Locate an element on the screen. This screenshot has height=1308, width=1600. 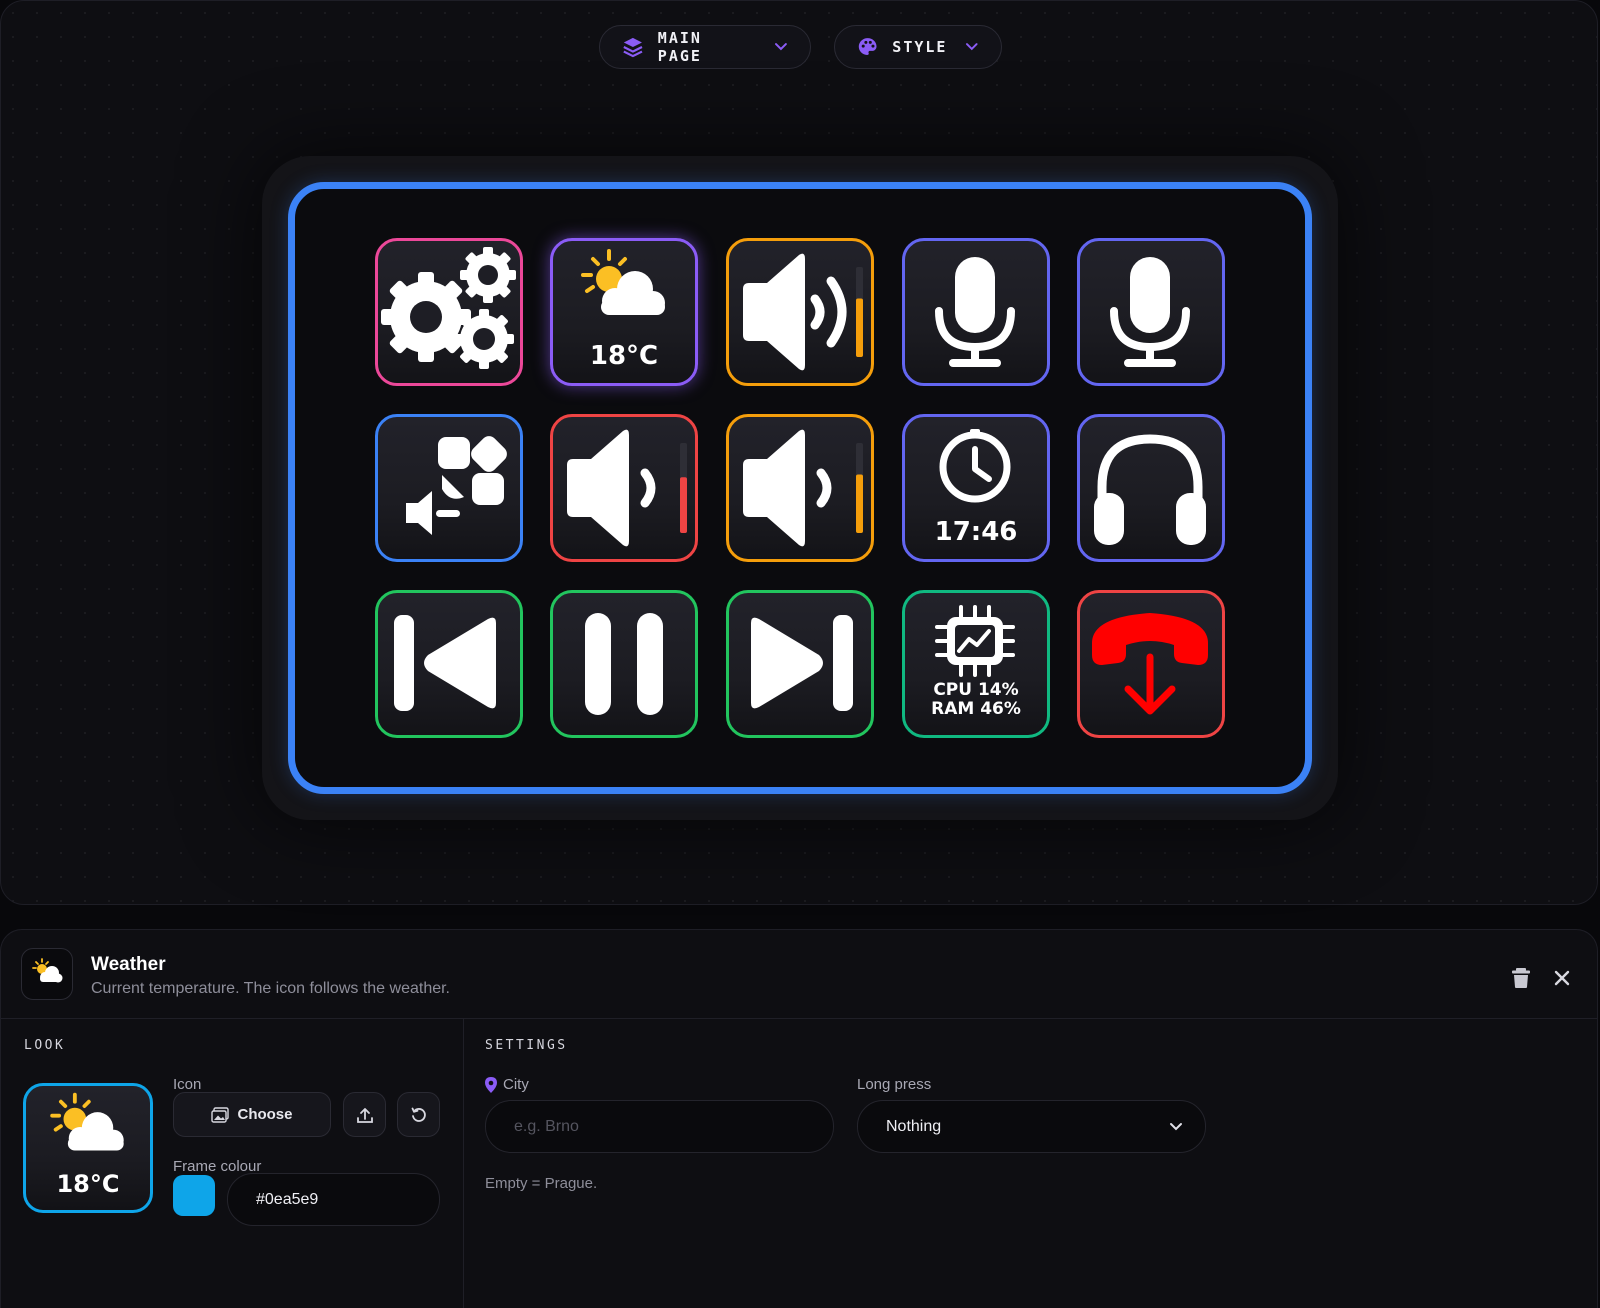
delete-key-button is located at coordinates (1521, 978).